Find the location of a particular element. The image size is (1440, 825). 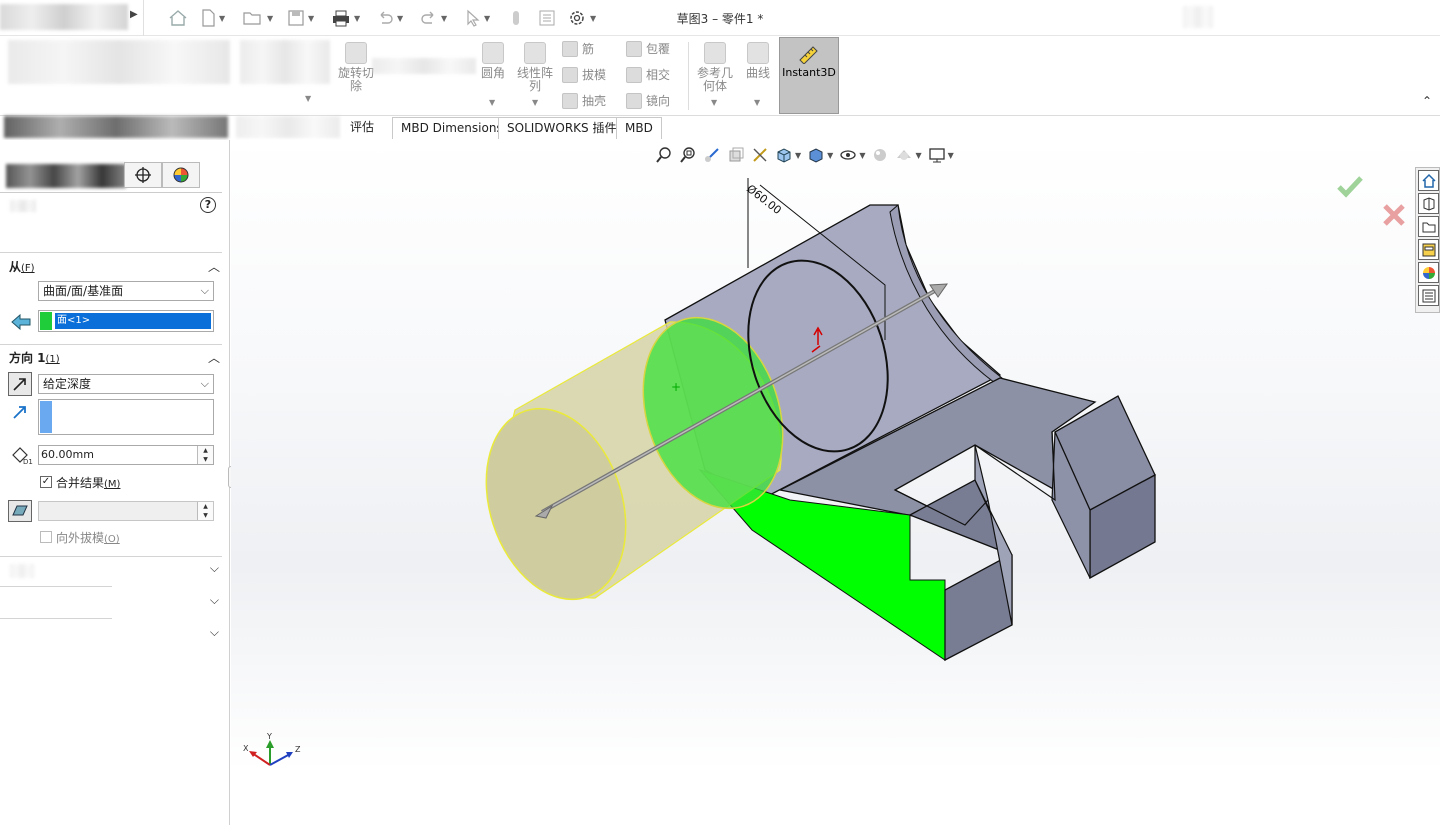

svg-text: D1 is located at coordinates (28, 461).